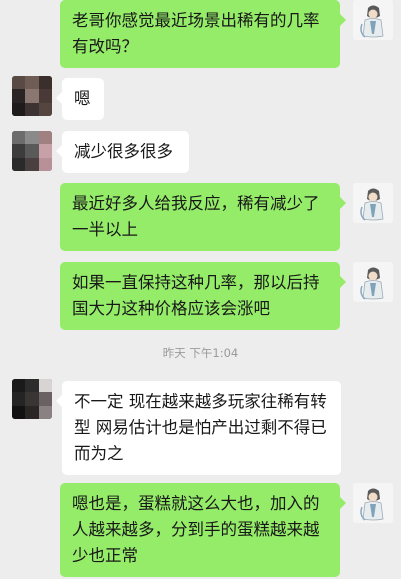  Describe the element at coordinates (80, 99) in the screenshot. I see `message-bubble: 嗯` at that location.